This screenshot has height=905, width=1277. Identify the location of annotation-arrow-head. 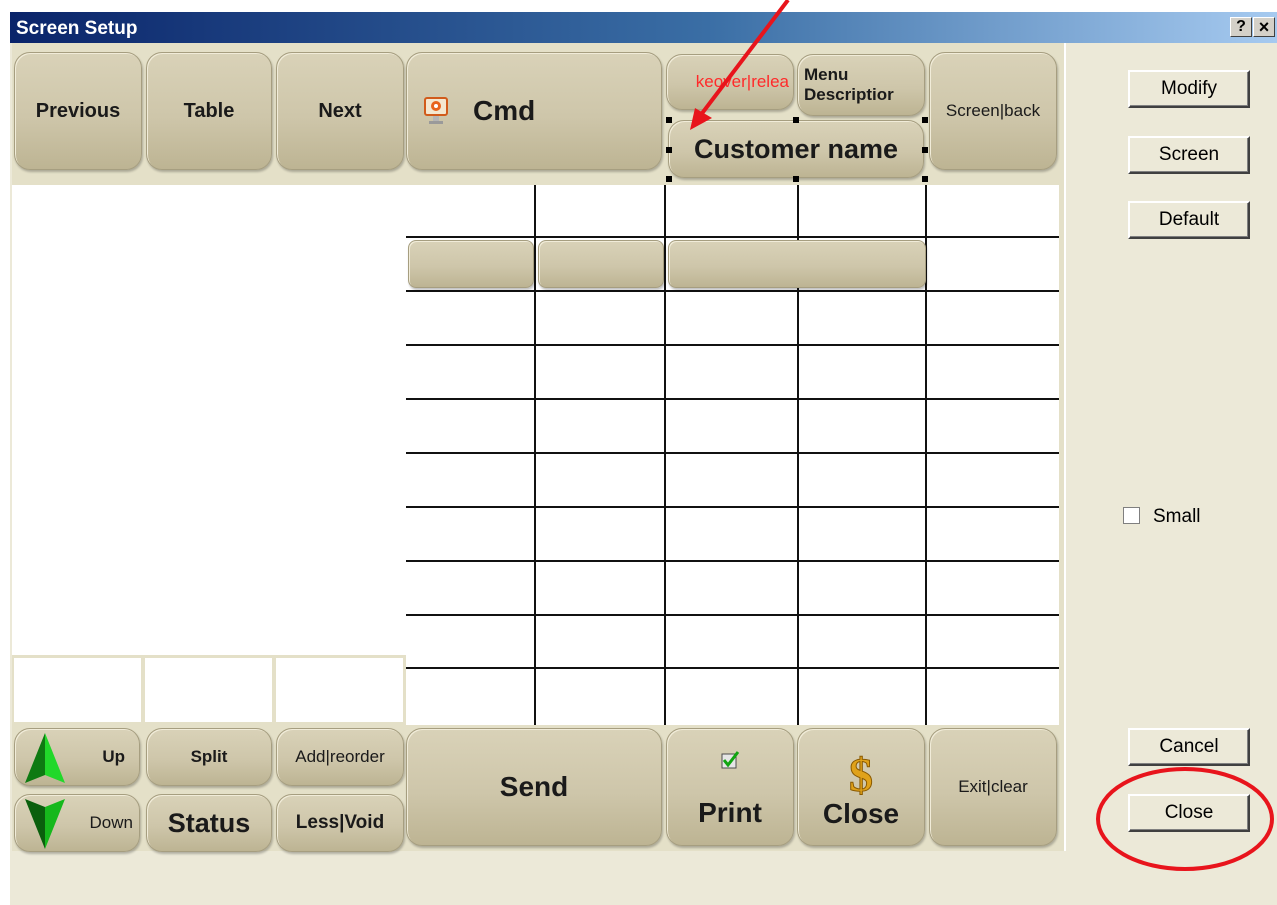
(701, 119).